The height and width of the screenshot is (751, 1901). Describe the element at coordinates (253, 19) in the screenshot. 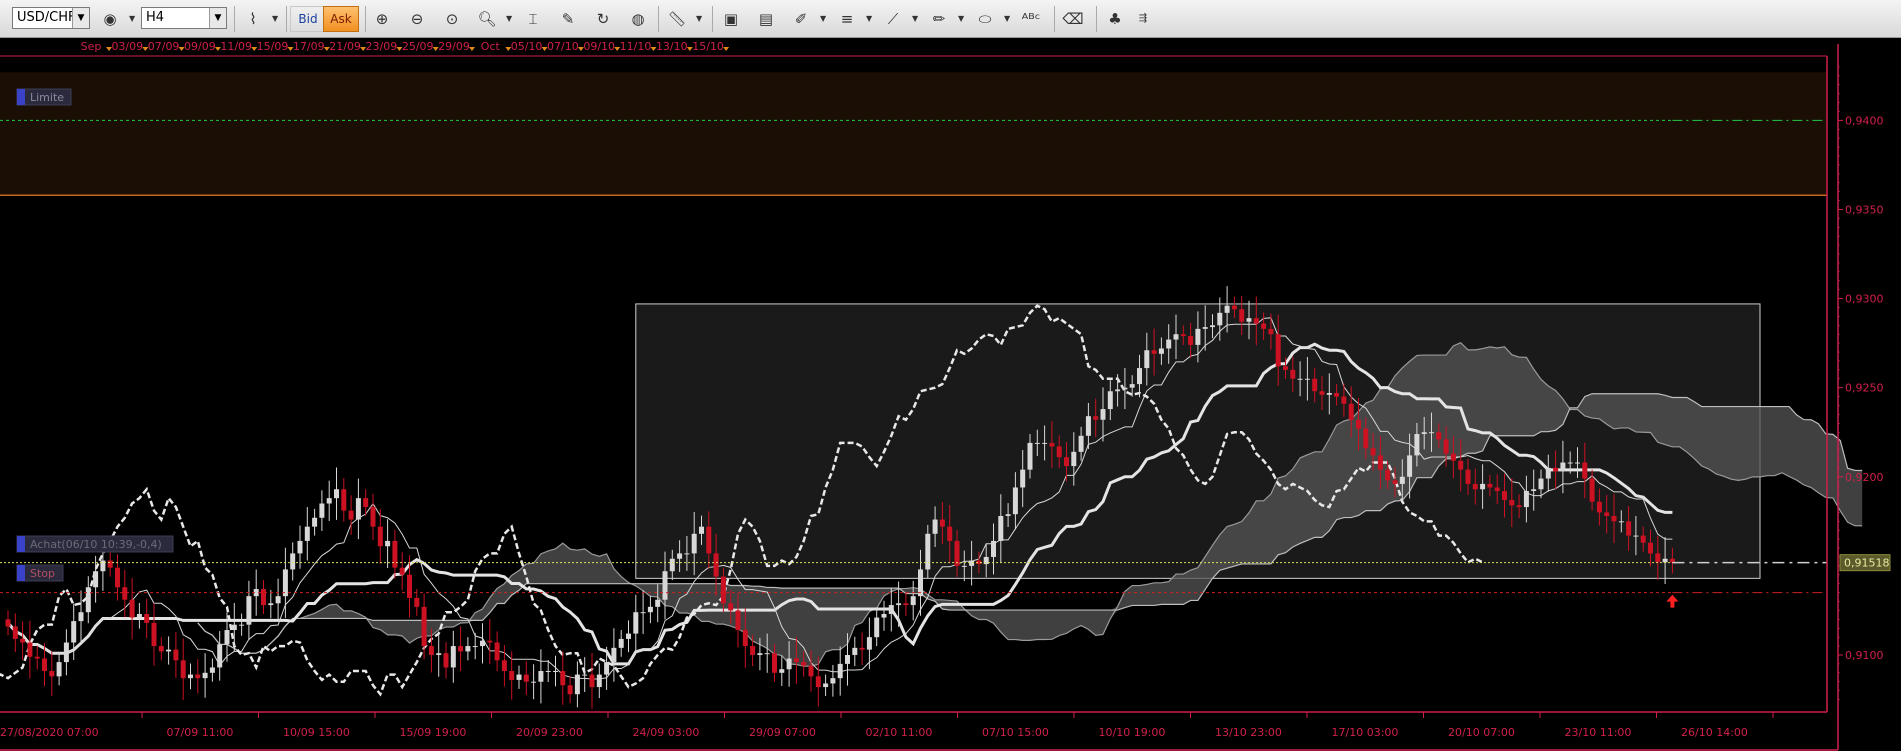

I see `chart-type-icon: ⌇` at that location.